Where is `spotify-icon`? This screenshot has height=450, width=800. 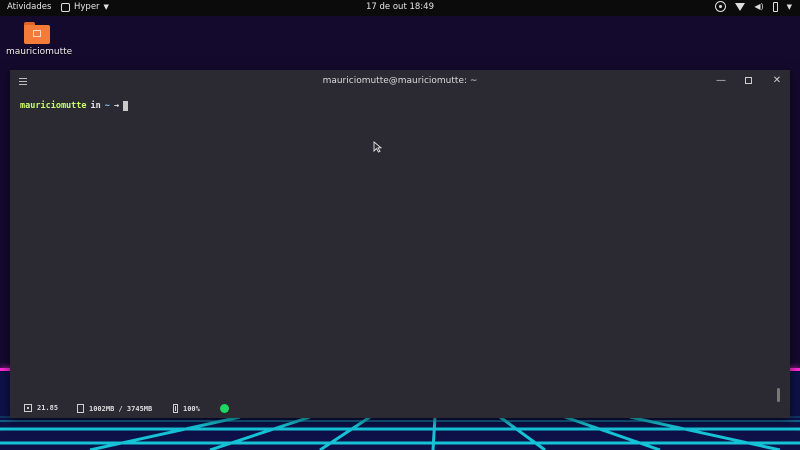
spotify-icon is located at coordinates (224, 408).